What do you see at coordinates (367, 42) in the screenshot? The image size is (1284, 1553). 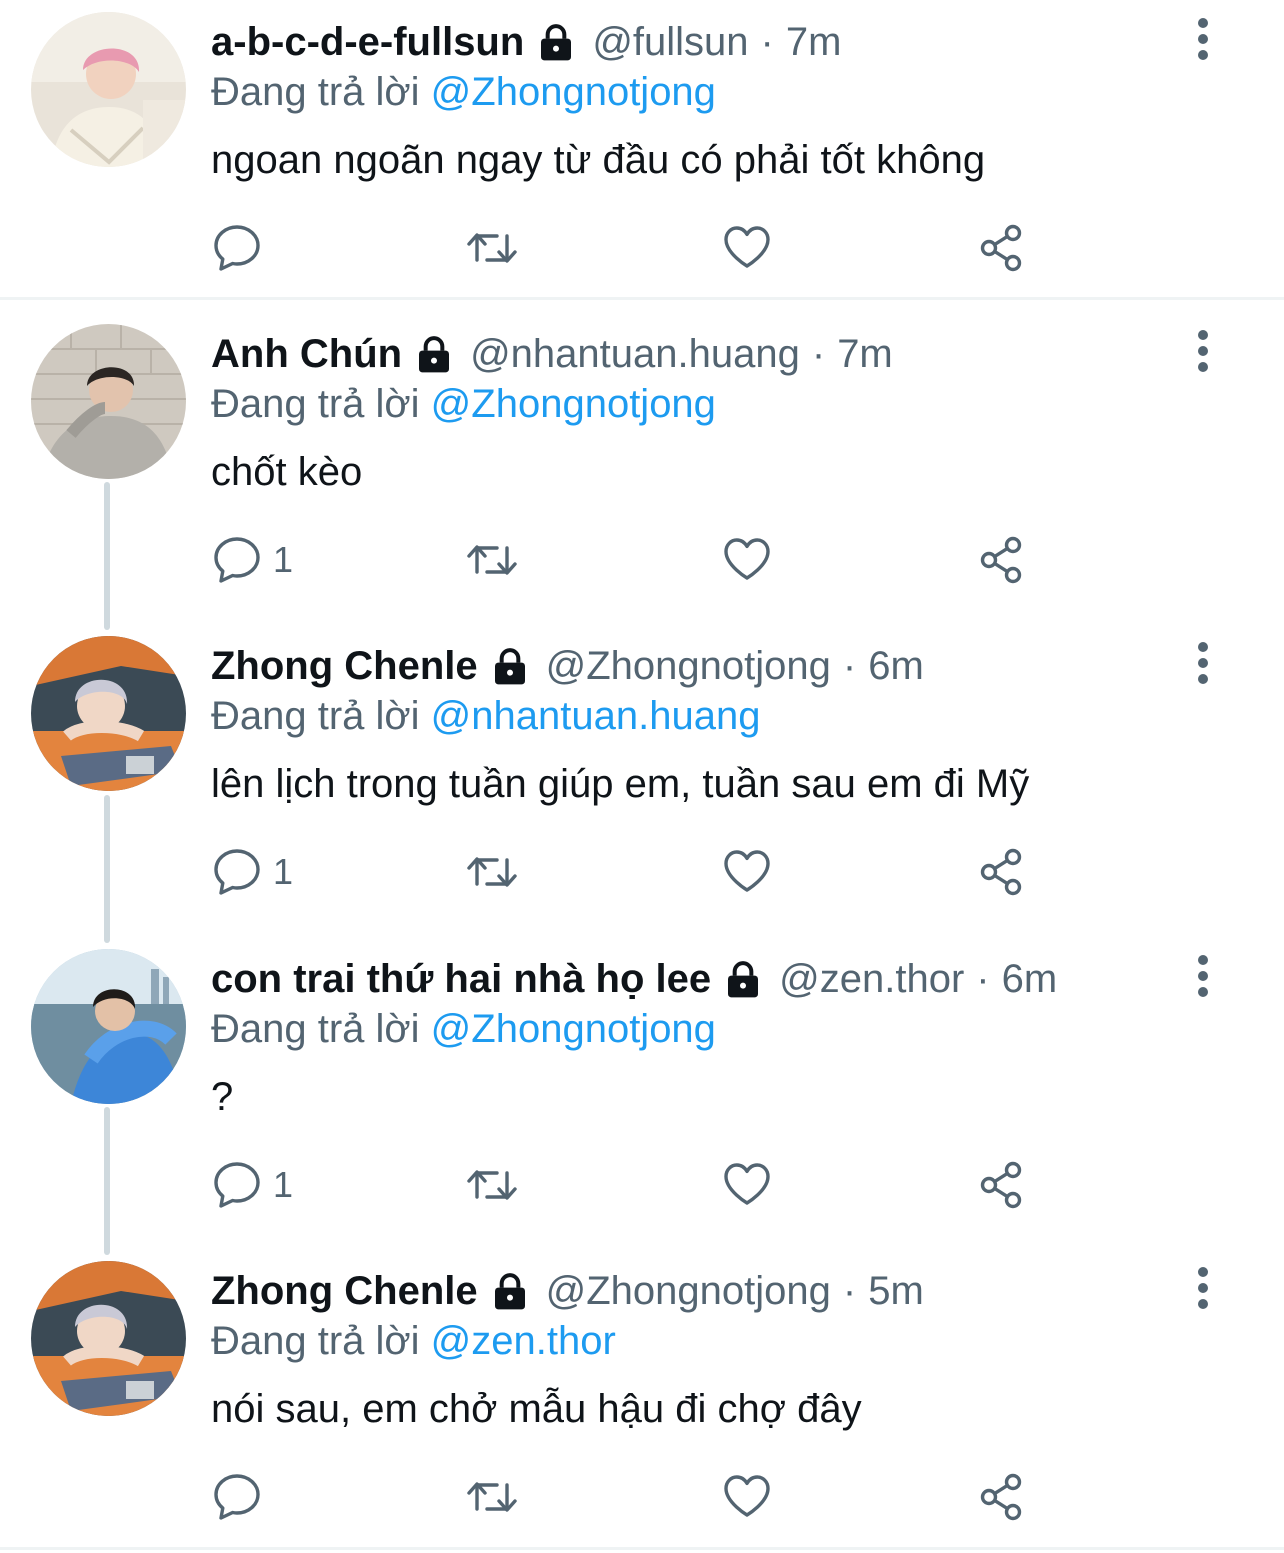 I see `display-name: a-b-c-d-e-fullsun` at bounding box center [367, 42].